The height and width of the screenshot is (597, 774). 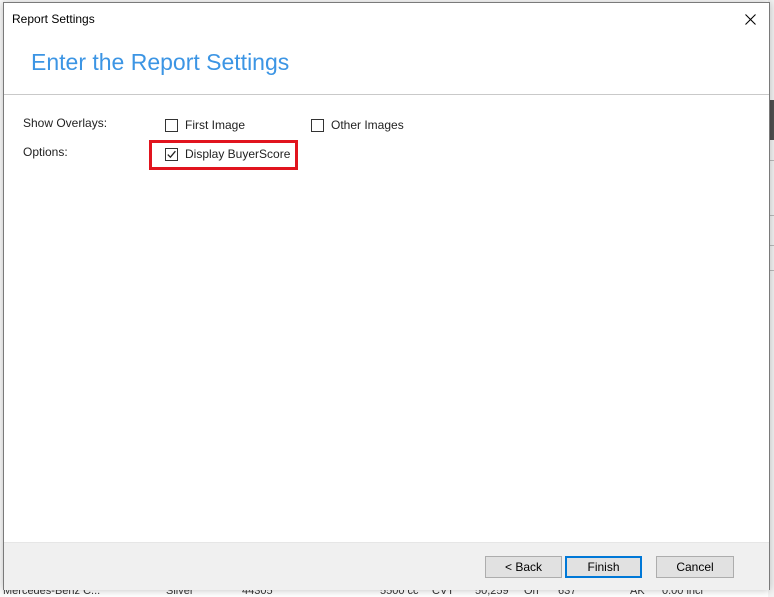 I want to click on show-overlays-label: Show Overlays:, so click(x=65, y=123).